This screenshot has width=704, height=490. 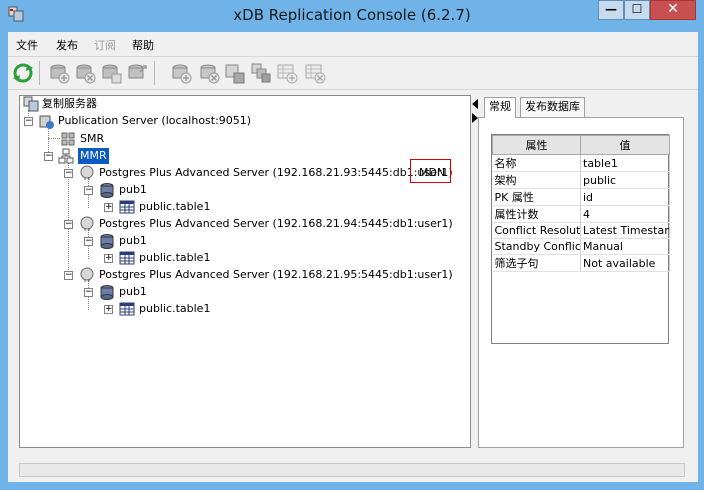 I want to click on tree-node-smr: SMR, so click(x=80, y=139).